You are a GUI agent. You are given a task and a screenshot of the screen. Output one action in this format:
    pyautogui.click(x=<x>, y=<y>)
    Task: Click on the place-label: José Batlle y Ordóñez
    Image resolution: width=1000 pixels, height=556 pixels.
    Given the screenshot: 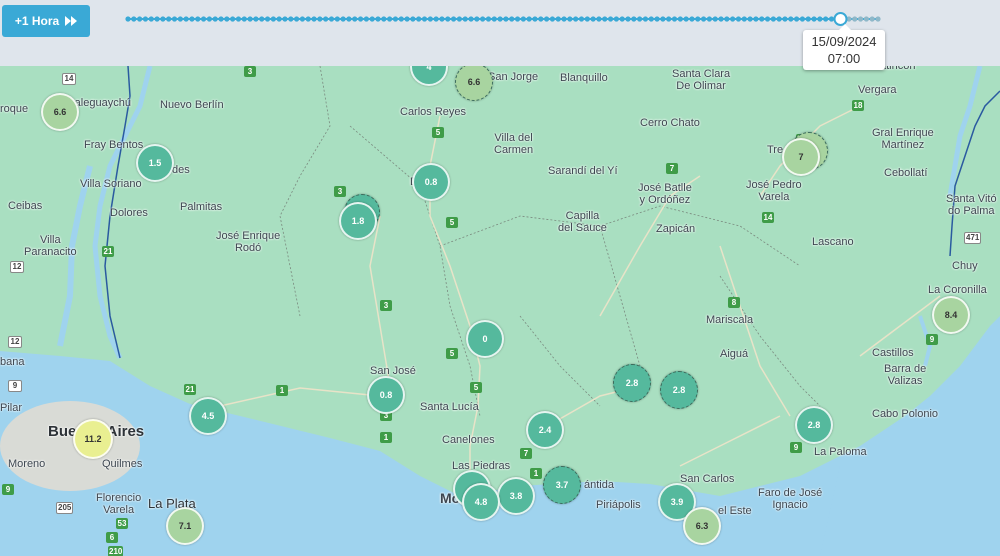 What is the action you would take?
    pyautogui.click(x=665, y=194)
    